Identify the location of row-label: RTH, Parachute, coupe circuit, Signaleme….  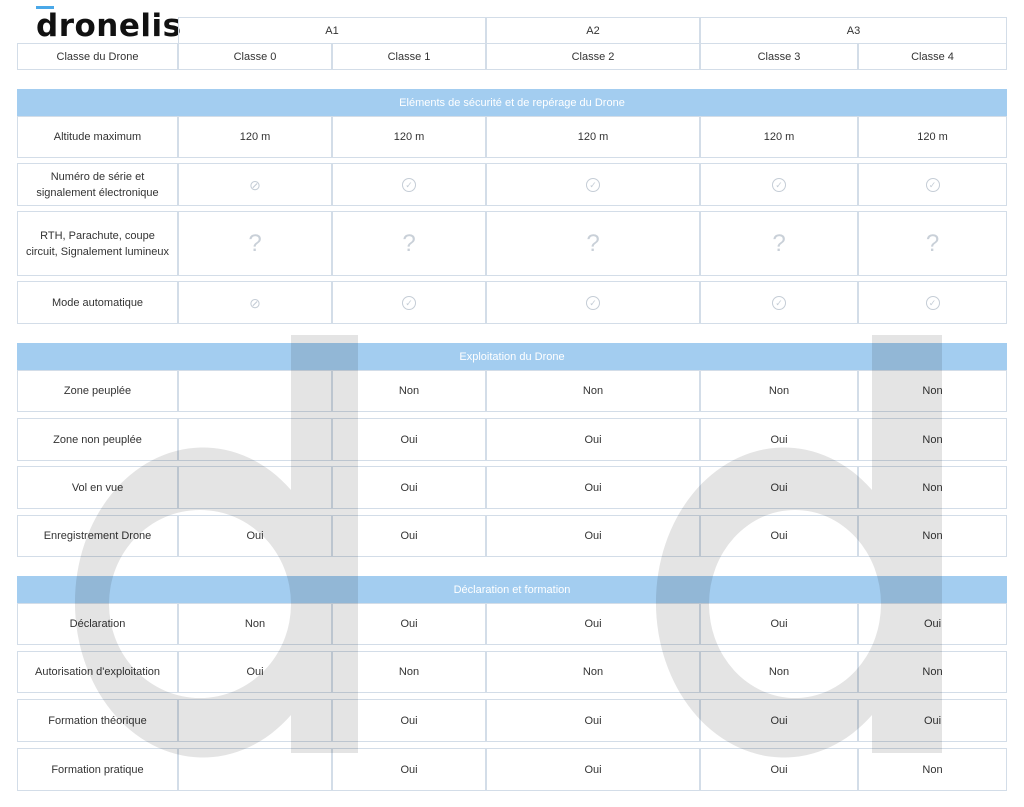
(97, 243).